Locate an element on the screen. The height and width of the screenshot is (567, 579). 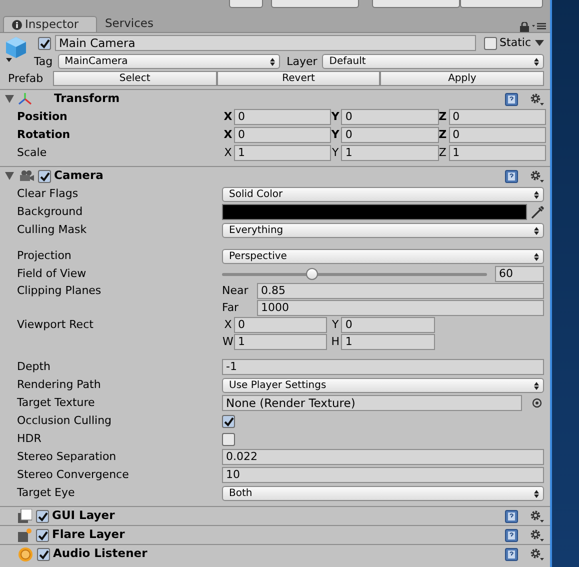
dropdown: Use Player Settings is located at coordinates (383, 385).